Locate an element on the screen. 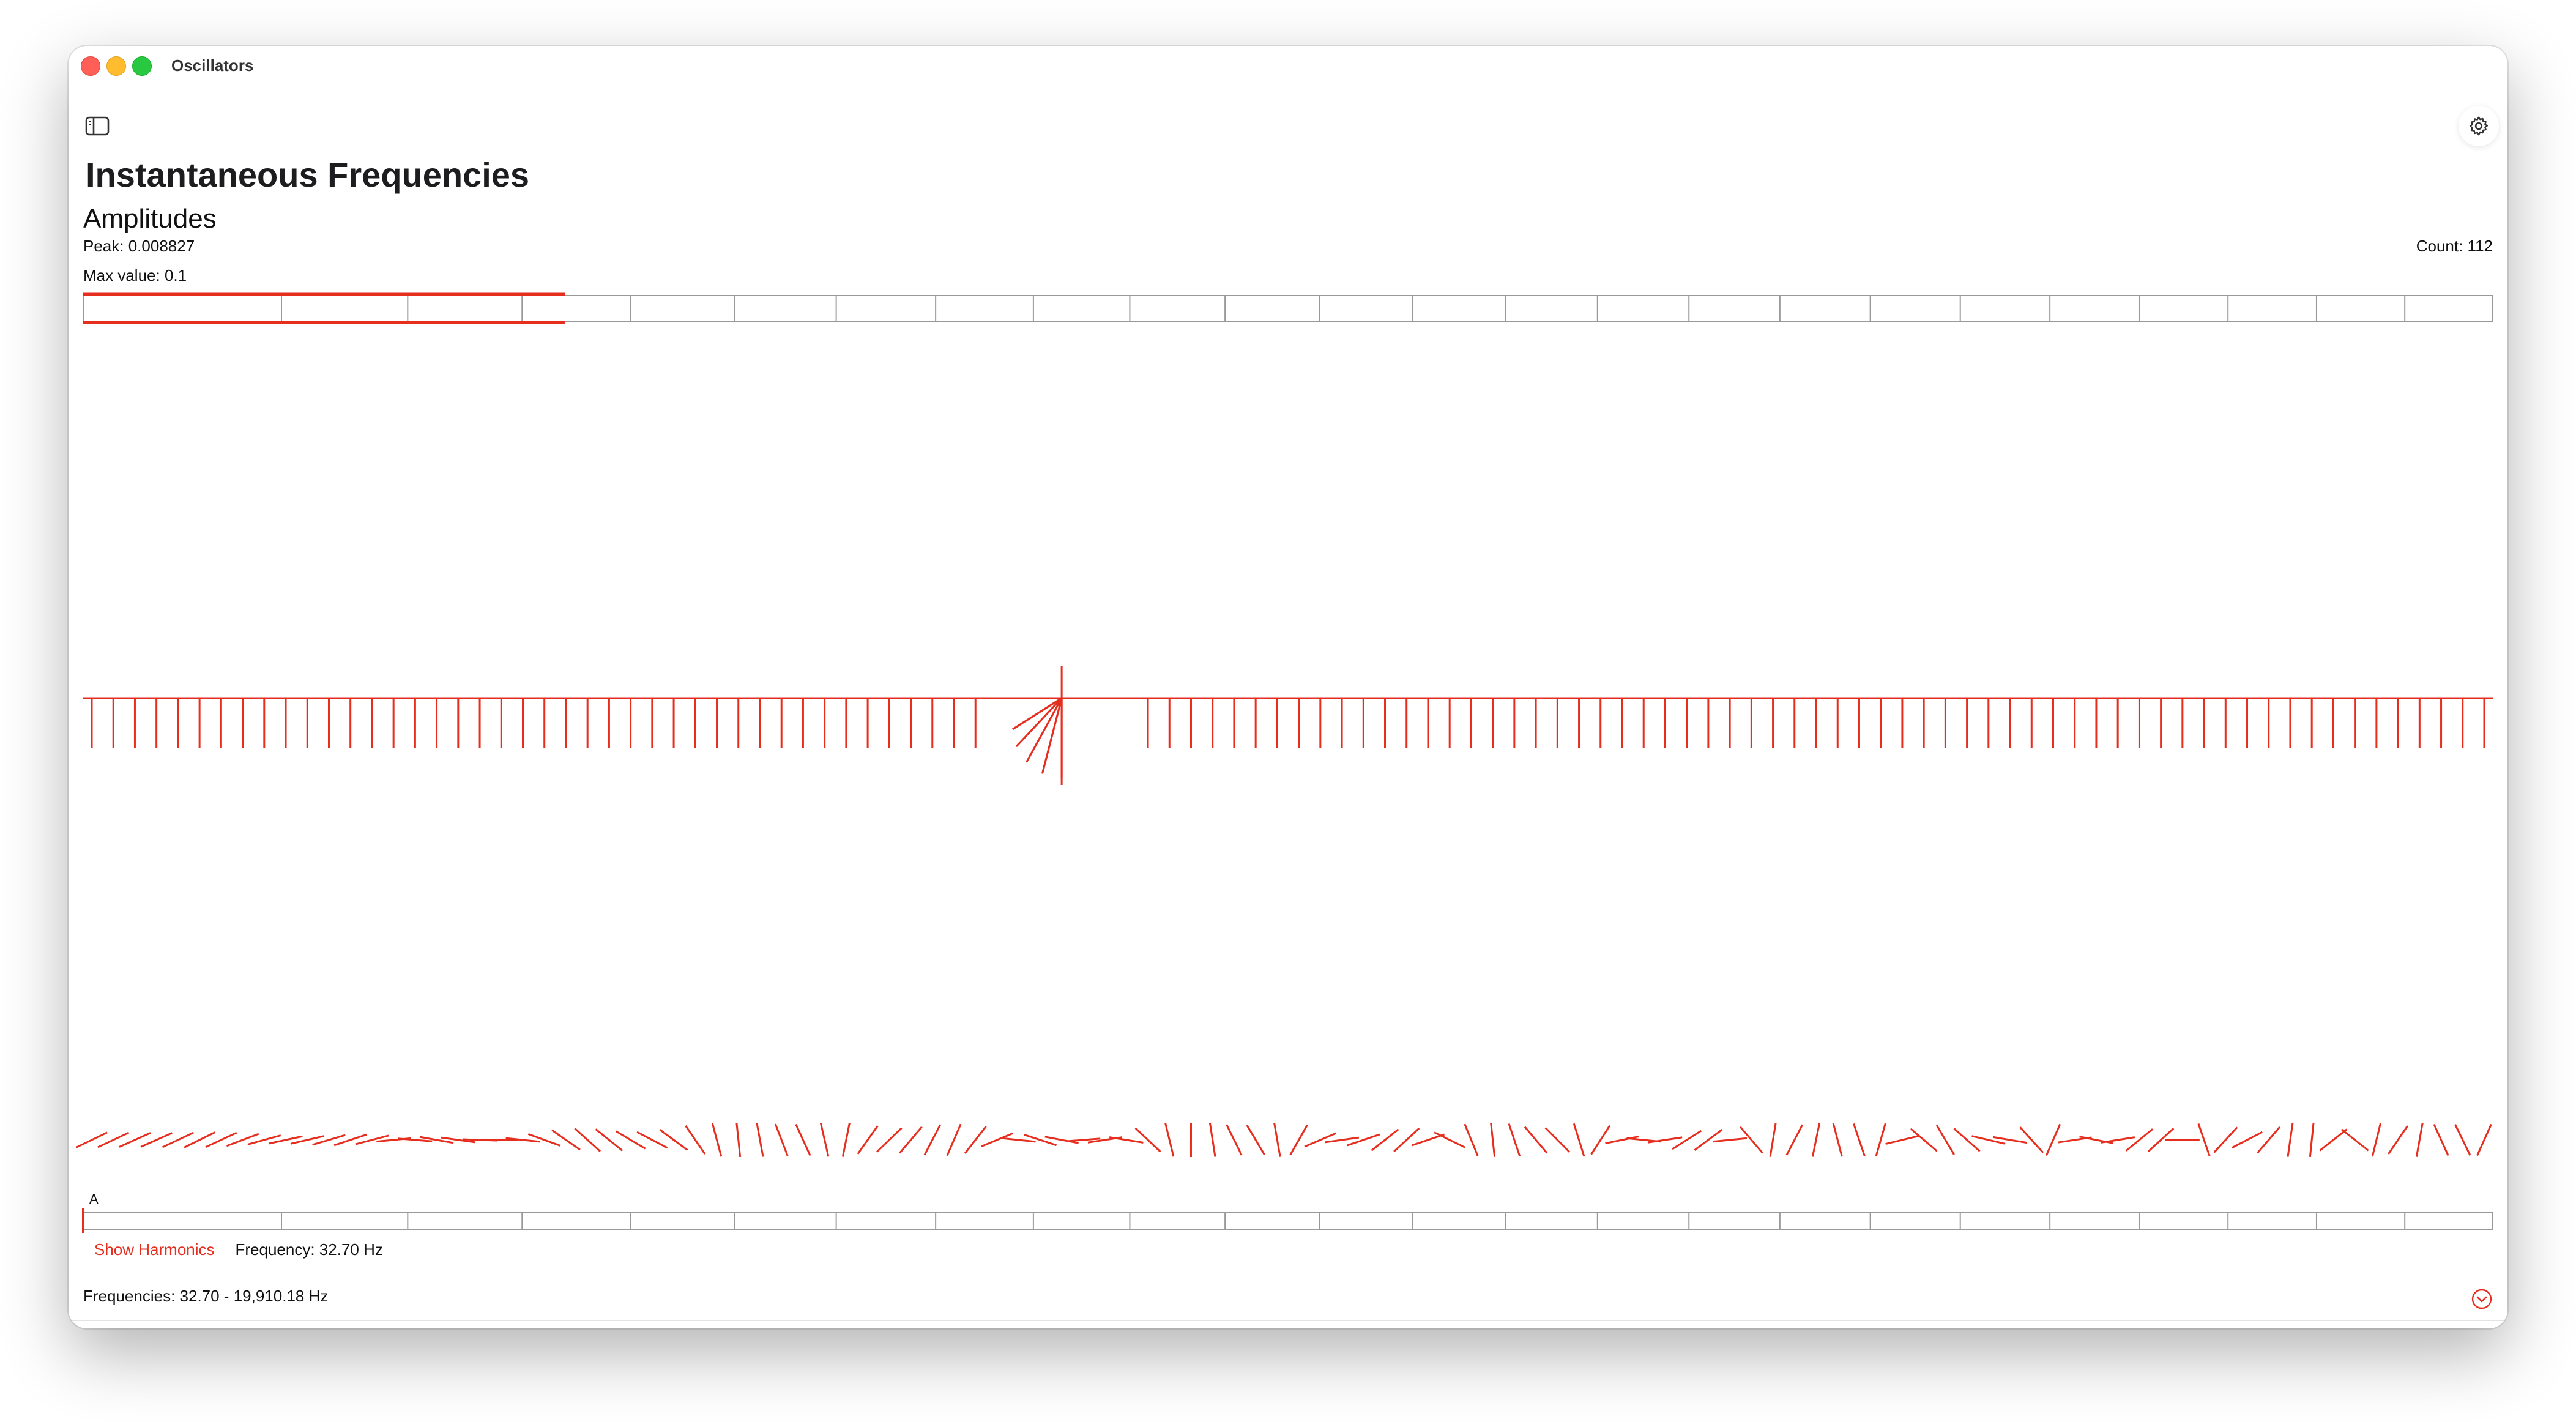 This screenshot has height=1422, width=2576. amplitude-bar is located at coordinates (1288, 308).